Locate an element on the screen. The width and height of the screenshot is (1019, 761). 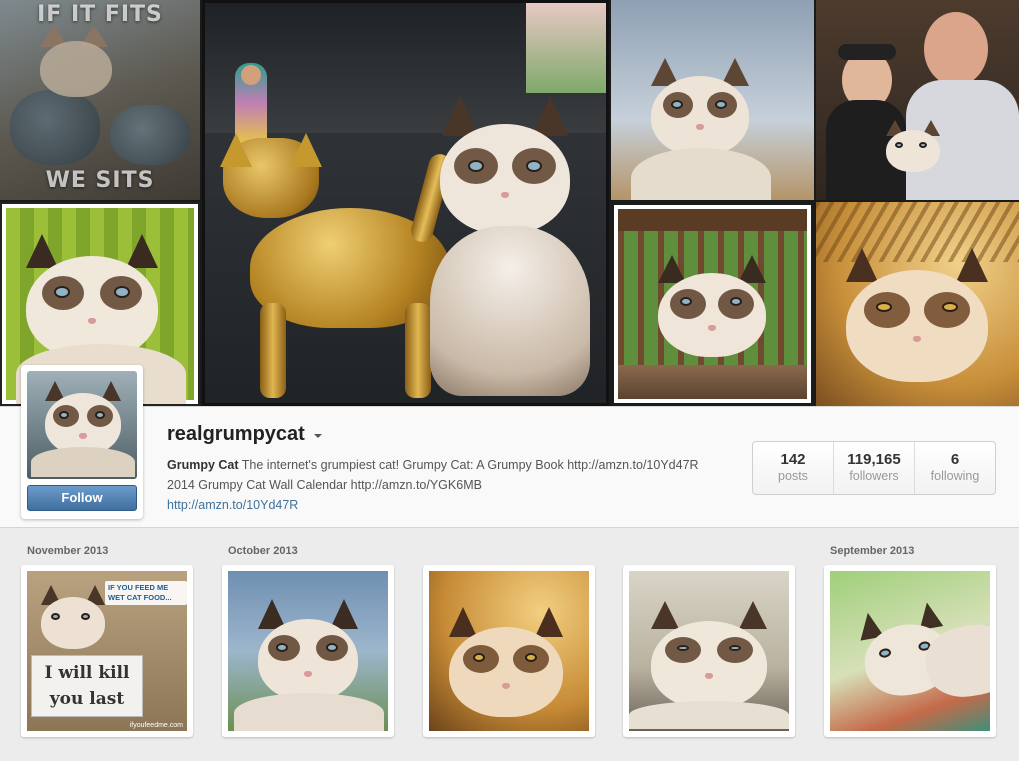
username: realgrumpycat is located at coordinates (236, 434).